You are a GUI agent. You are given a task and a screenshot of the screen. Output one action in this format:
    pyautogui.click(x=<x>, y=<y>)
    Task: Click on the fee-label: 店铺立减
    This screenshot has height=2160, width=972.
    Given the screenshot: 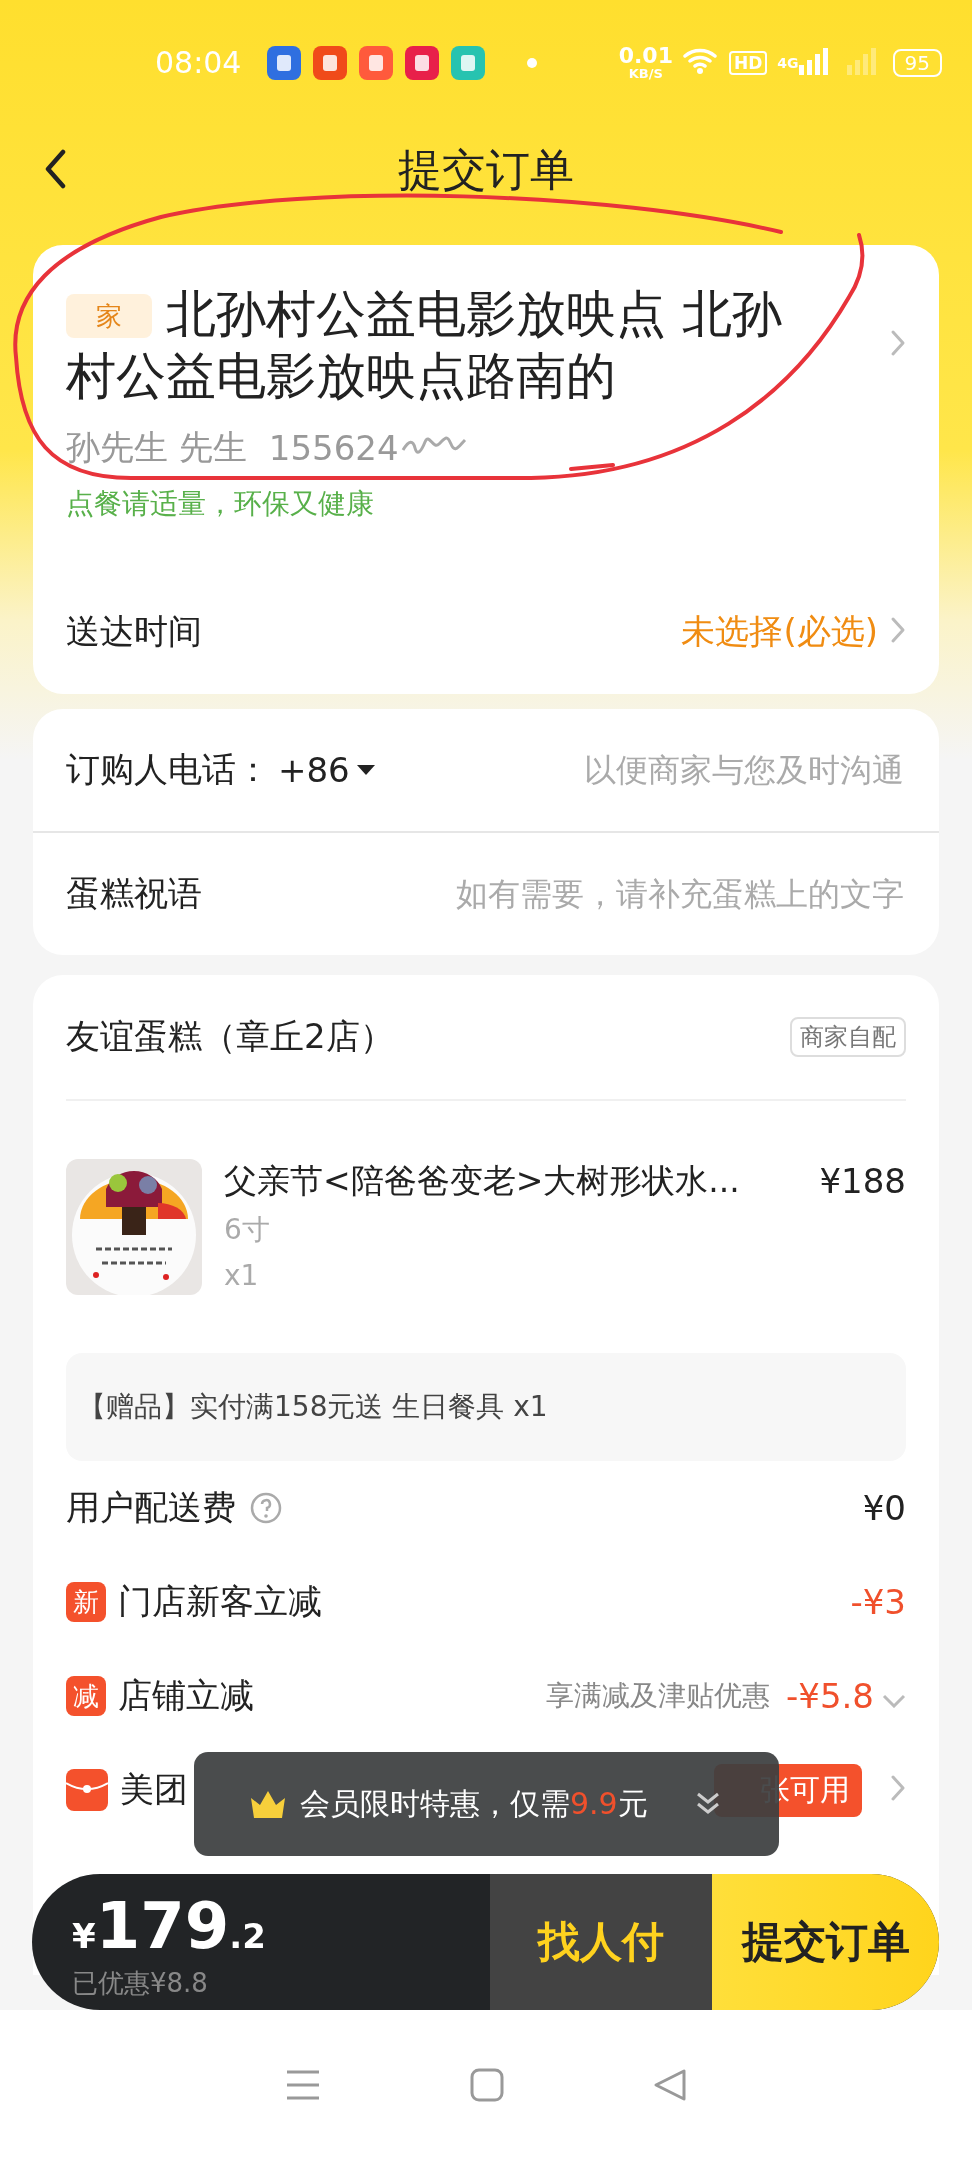 What is the action you would take?
    pyautogui.click(x=186, y=1695)
    